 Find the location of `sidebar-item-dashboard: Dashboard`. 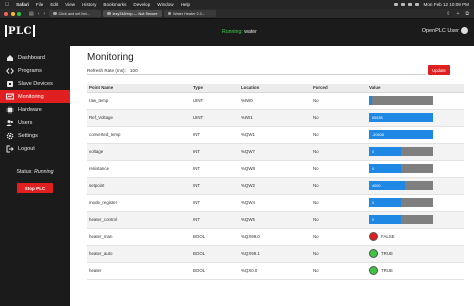

sidebar-item-dashboard: Dashboard is located at coordinates (35, 57).